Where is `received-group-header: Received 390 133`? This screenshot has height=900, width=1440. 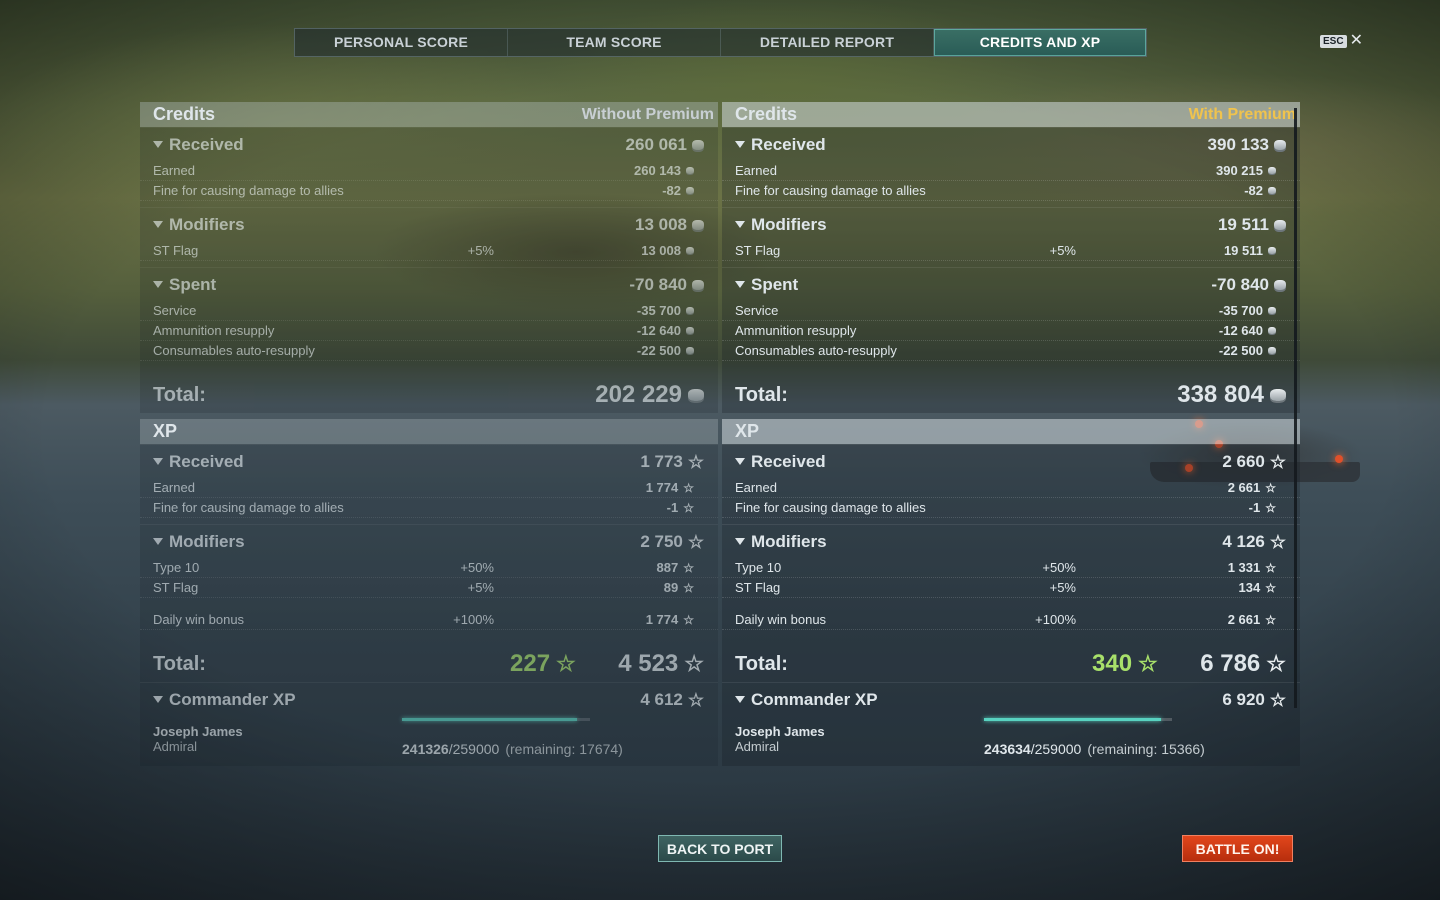 received-group-header: Received 390 133 is located at coordinates (1011, 144).